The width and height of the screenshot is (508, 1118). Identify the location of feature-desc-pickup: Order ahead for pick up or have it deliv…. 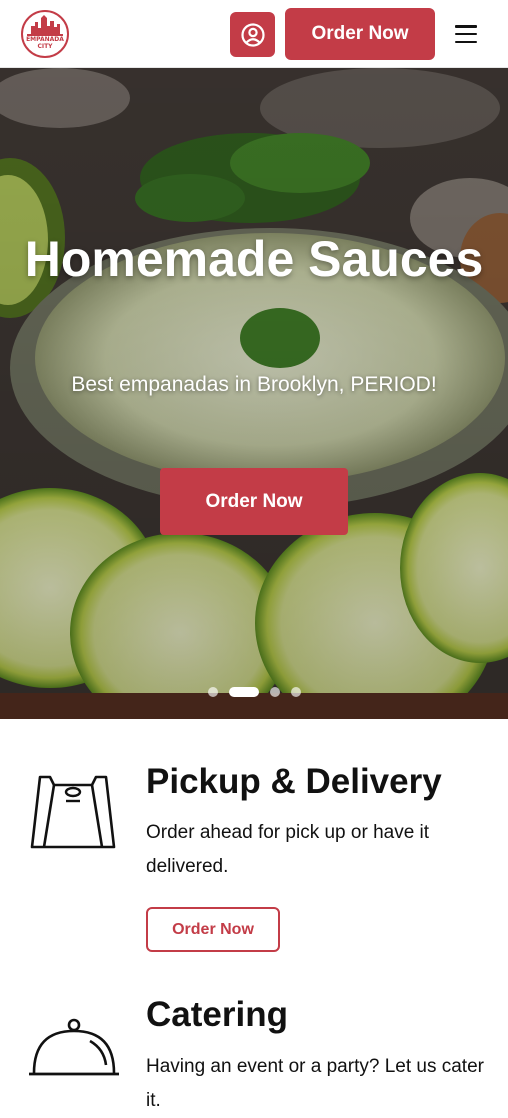
(288, 849).